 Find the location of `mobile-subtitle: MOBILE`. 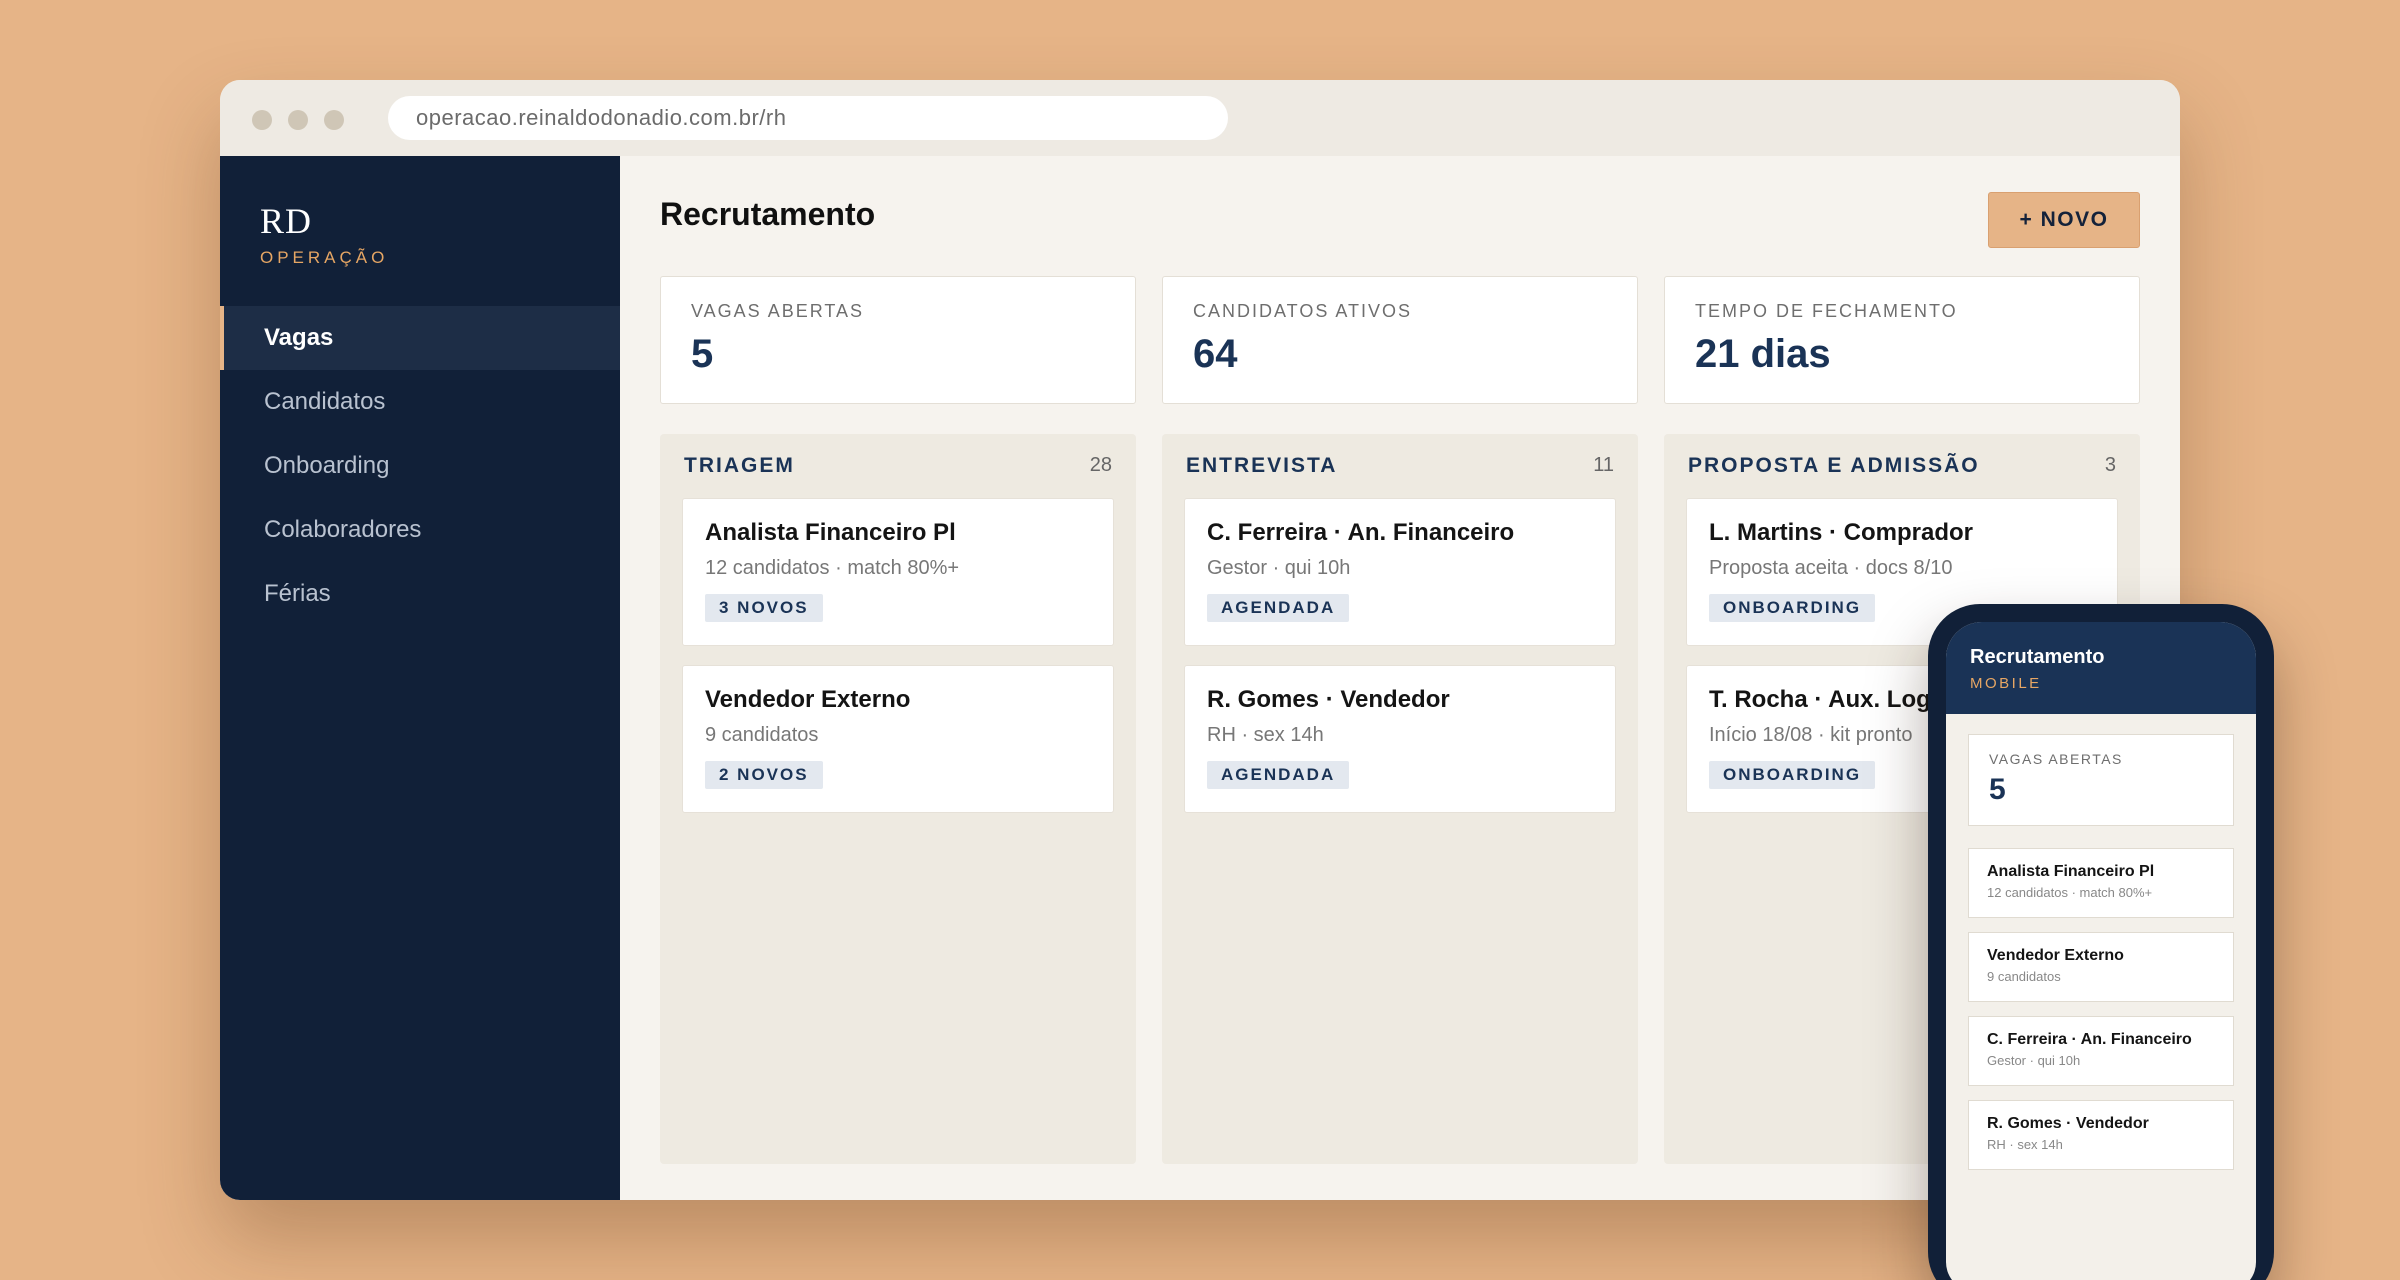

mobile-subtitle: MOBILE is located at coordinates (2006, 683).